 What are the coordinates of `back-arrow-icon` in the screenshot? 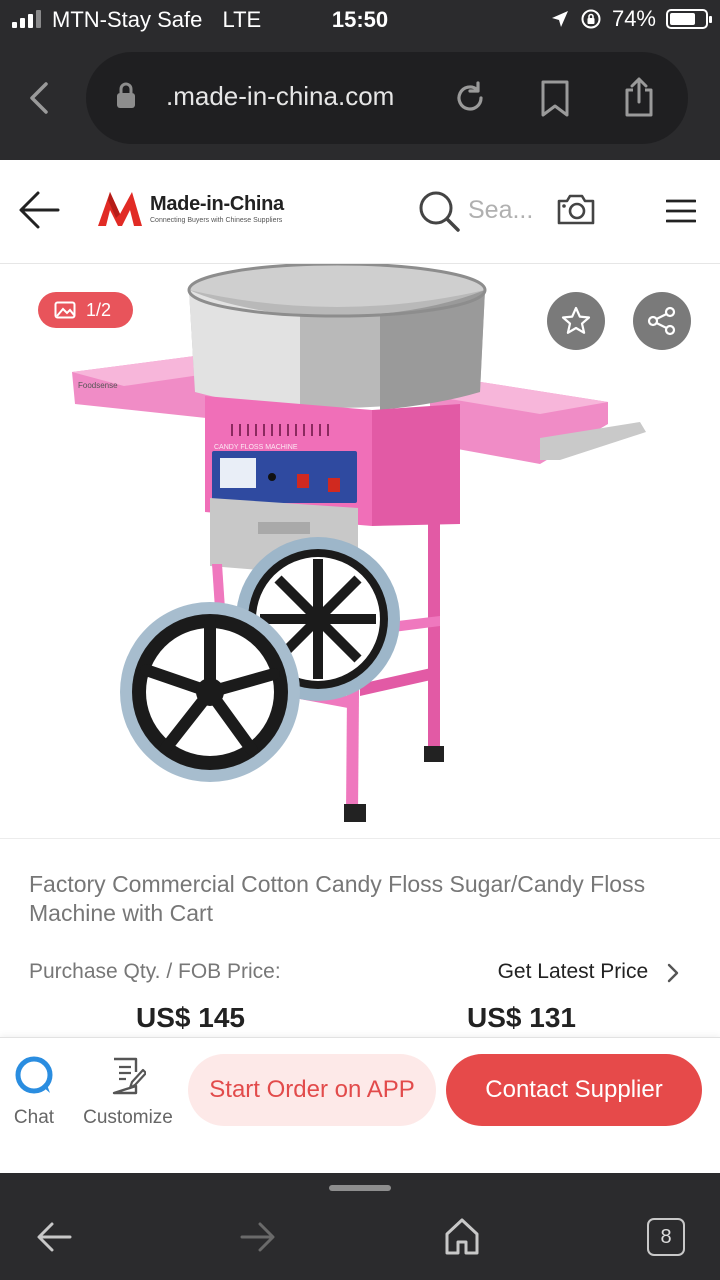 It's located at (39, 210).